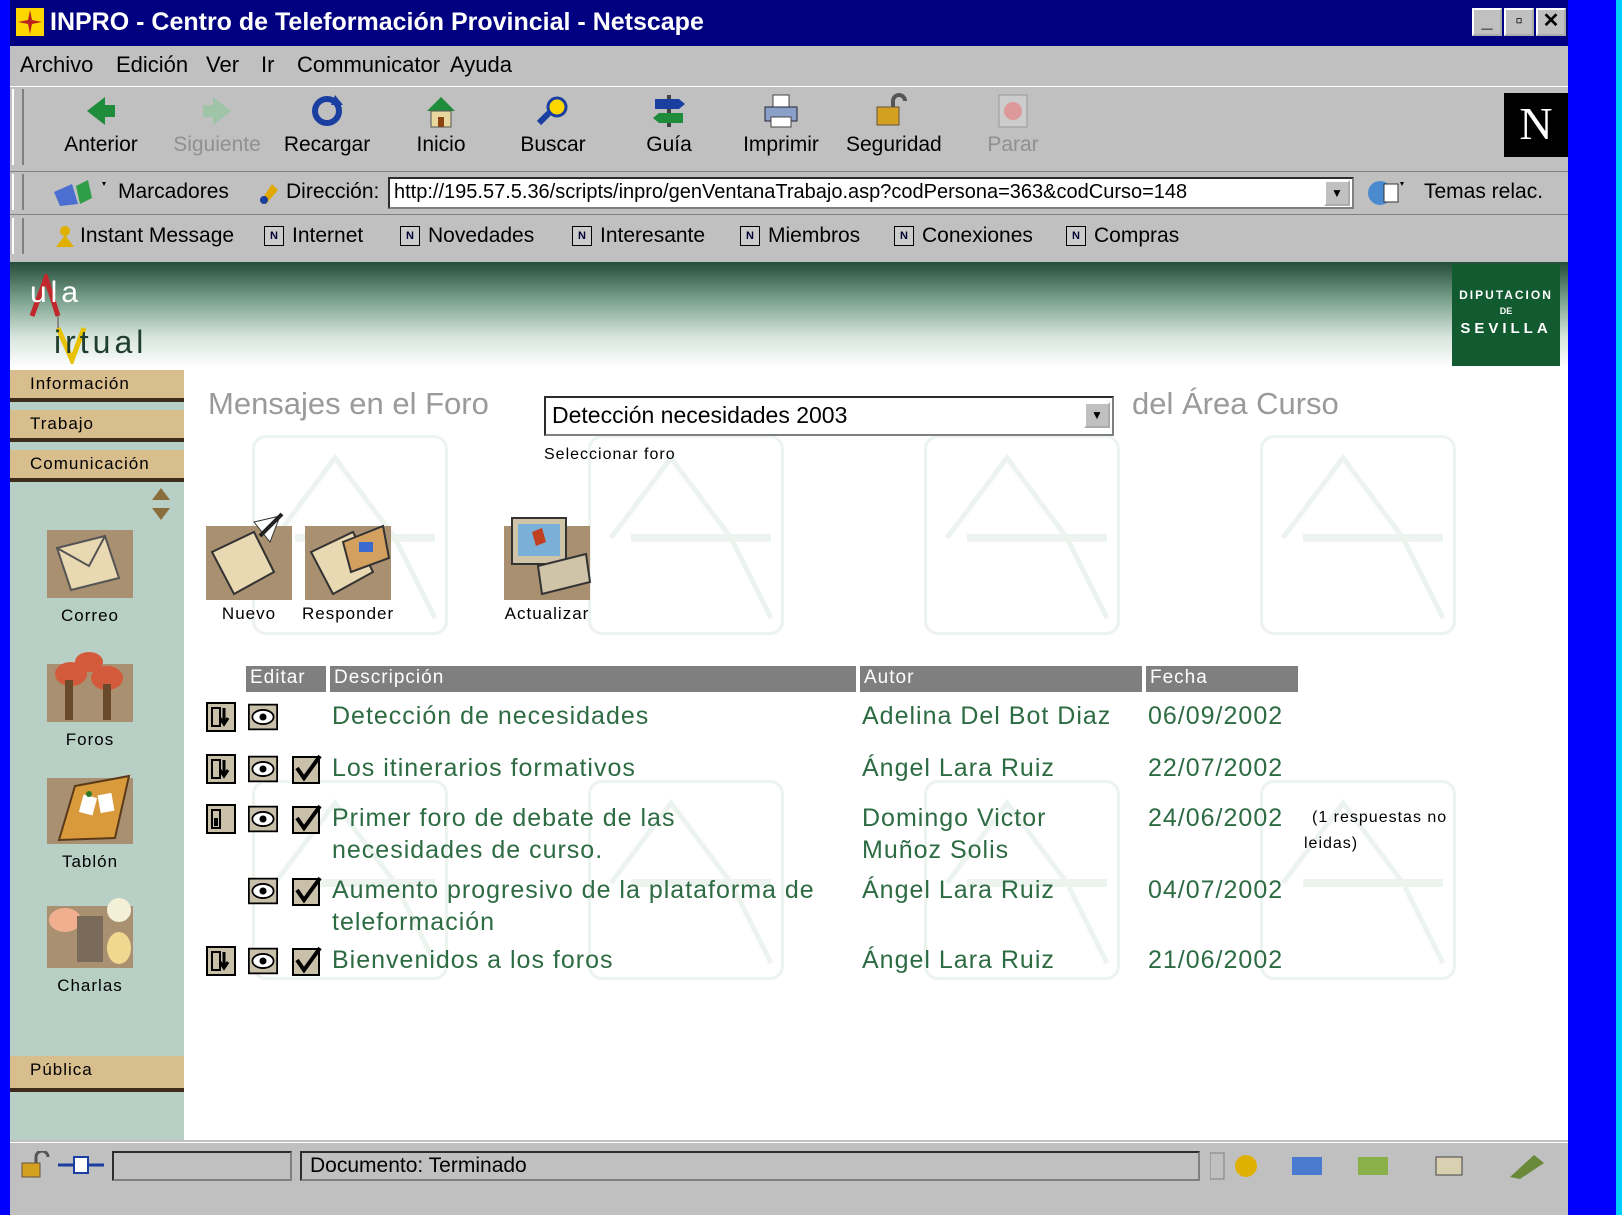 This screenshot has width=1622, height=1215. Describe the element at coordinates (90, 946) in the screenshot. I see `sidebar-item-charlas: Charlas` at that location.